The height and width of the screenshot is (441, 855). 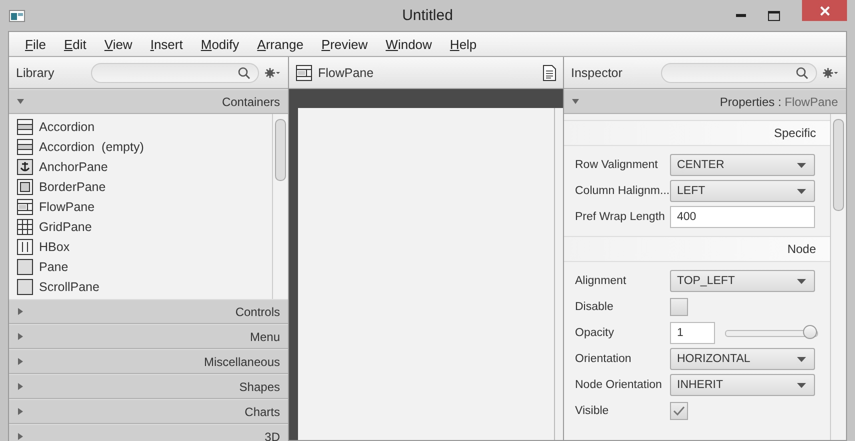 What do you see at coordinates (603, 359) in the screenshot?
I see `property-label: Orientation` at bounding box center [603, 359].